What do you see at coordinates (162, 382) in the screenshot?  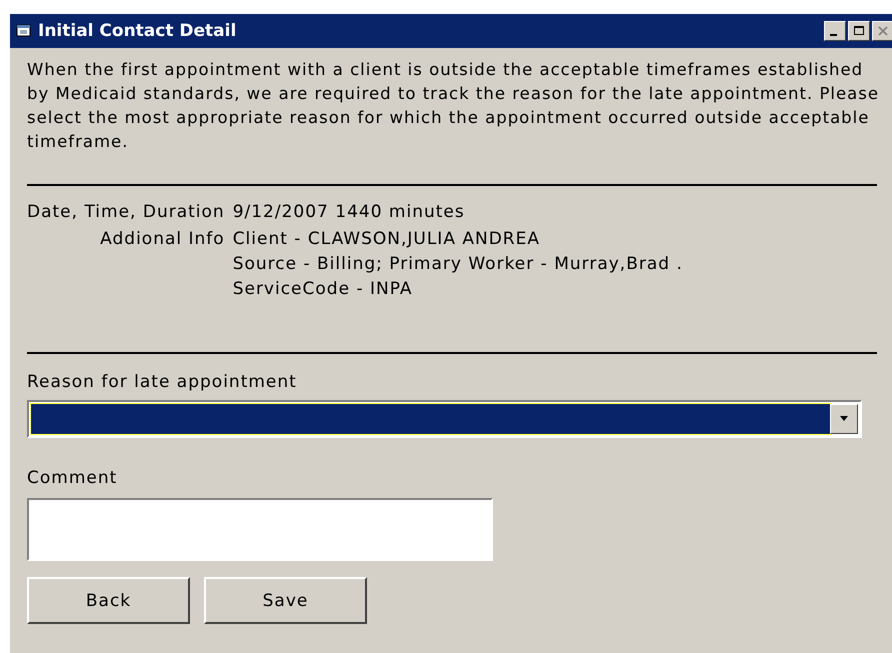 I see `reason-label: Reason for late appointment` at bounding box center [162, 382].